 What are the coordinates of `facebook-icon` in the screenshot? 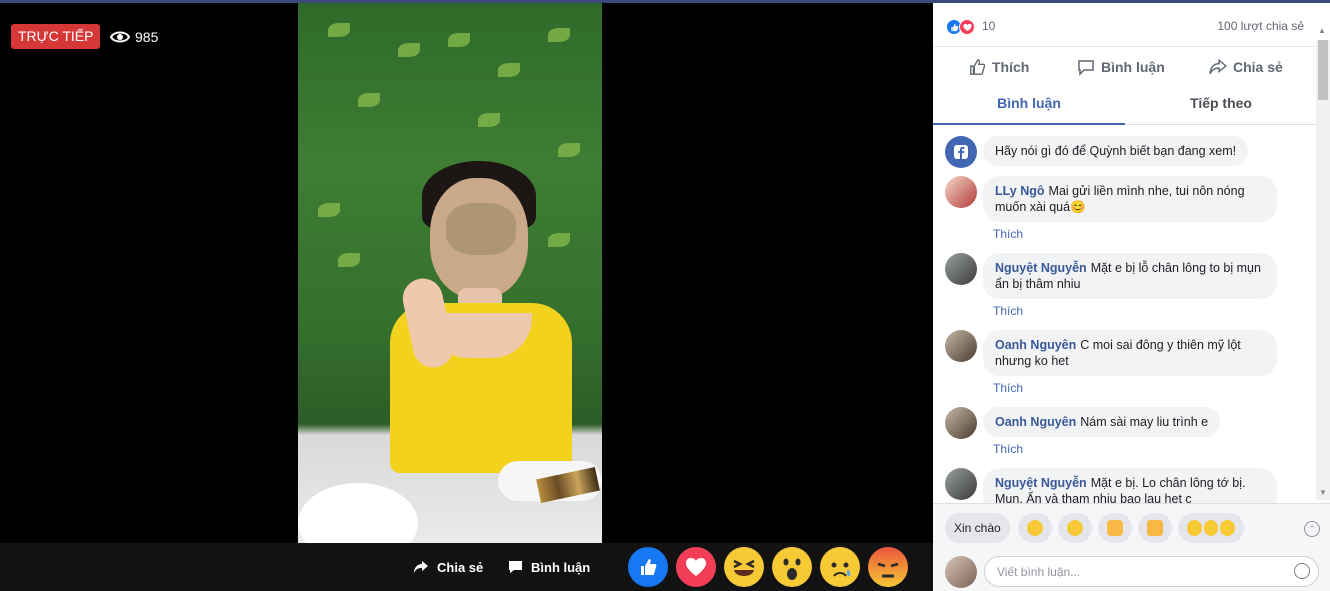 It's located at (961, 152).